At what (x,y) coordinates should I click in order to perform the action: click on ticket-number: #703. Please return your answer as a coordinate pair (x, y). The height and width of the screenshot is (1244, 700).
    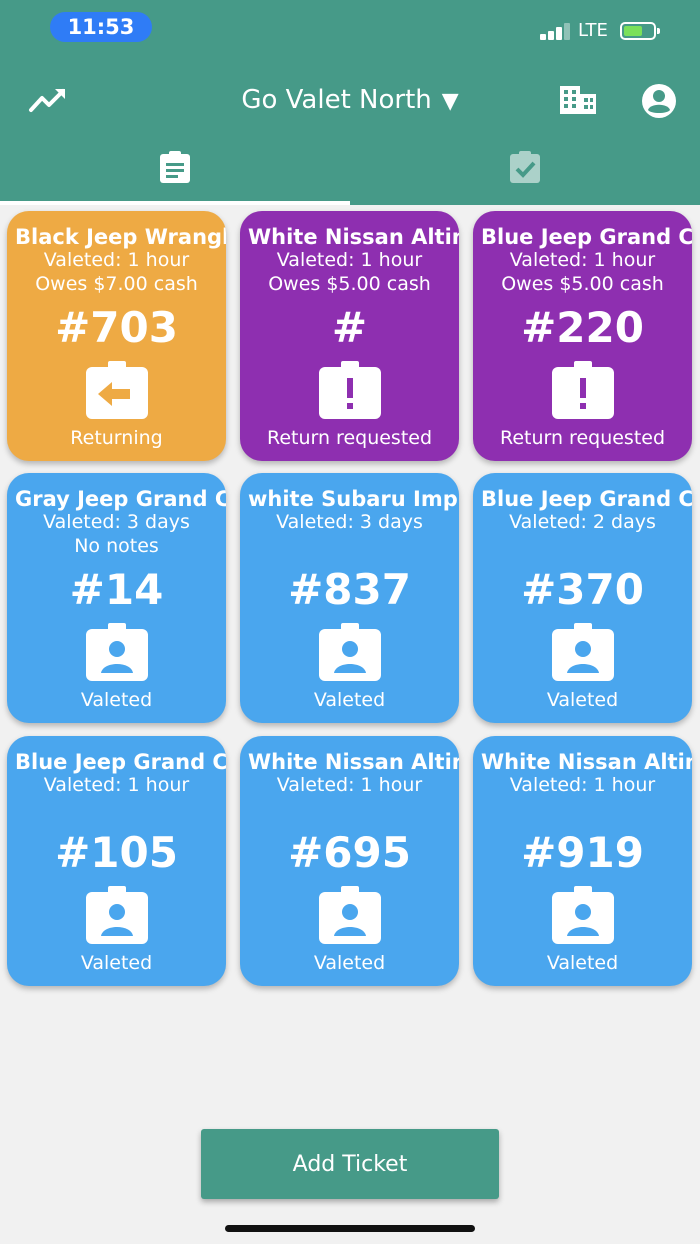
    Looking at the image, I should click on (116, 327).